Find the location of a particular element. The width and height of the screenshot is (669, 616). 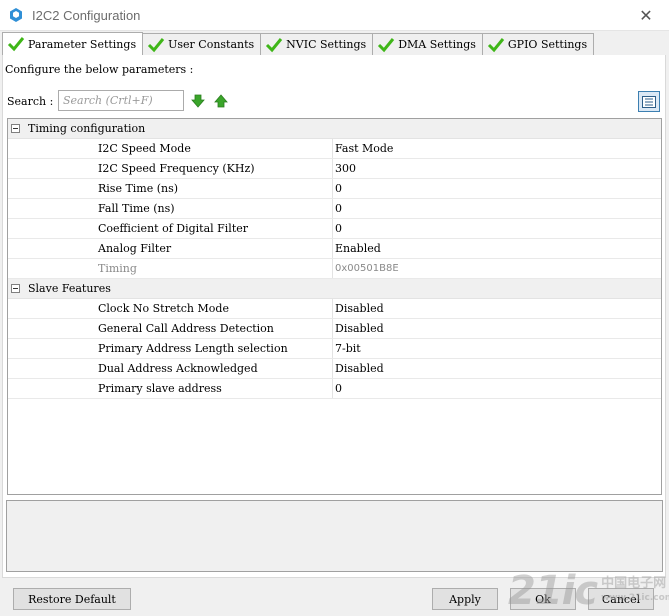

arrow-down-icon is located at coordinates (198, 101).